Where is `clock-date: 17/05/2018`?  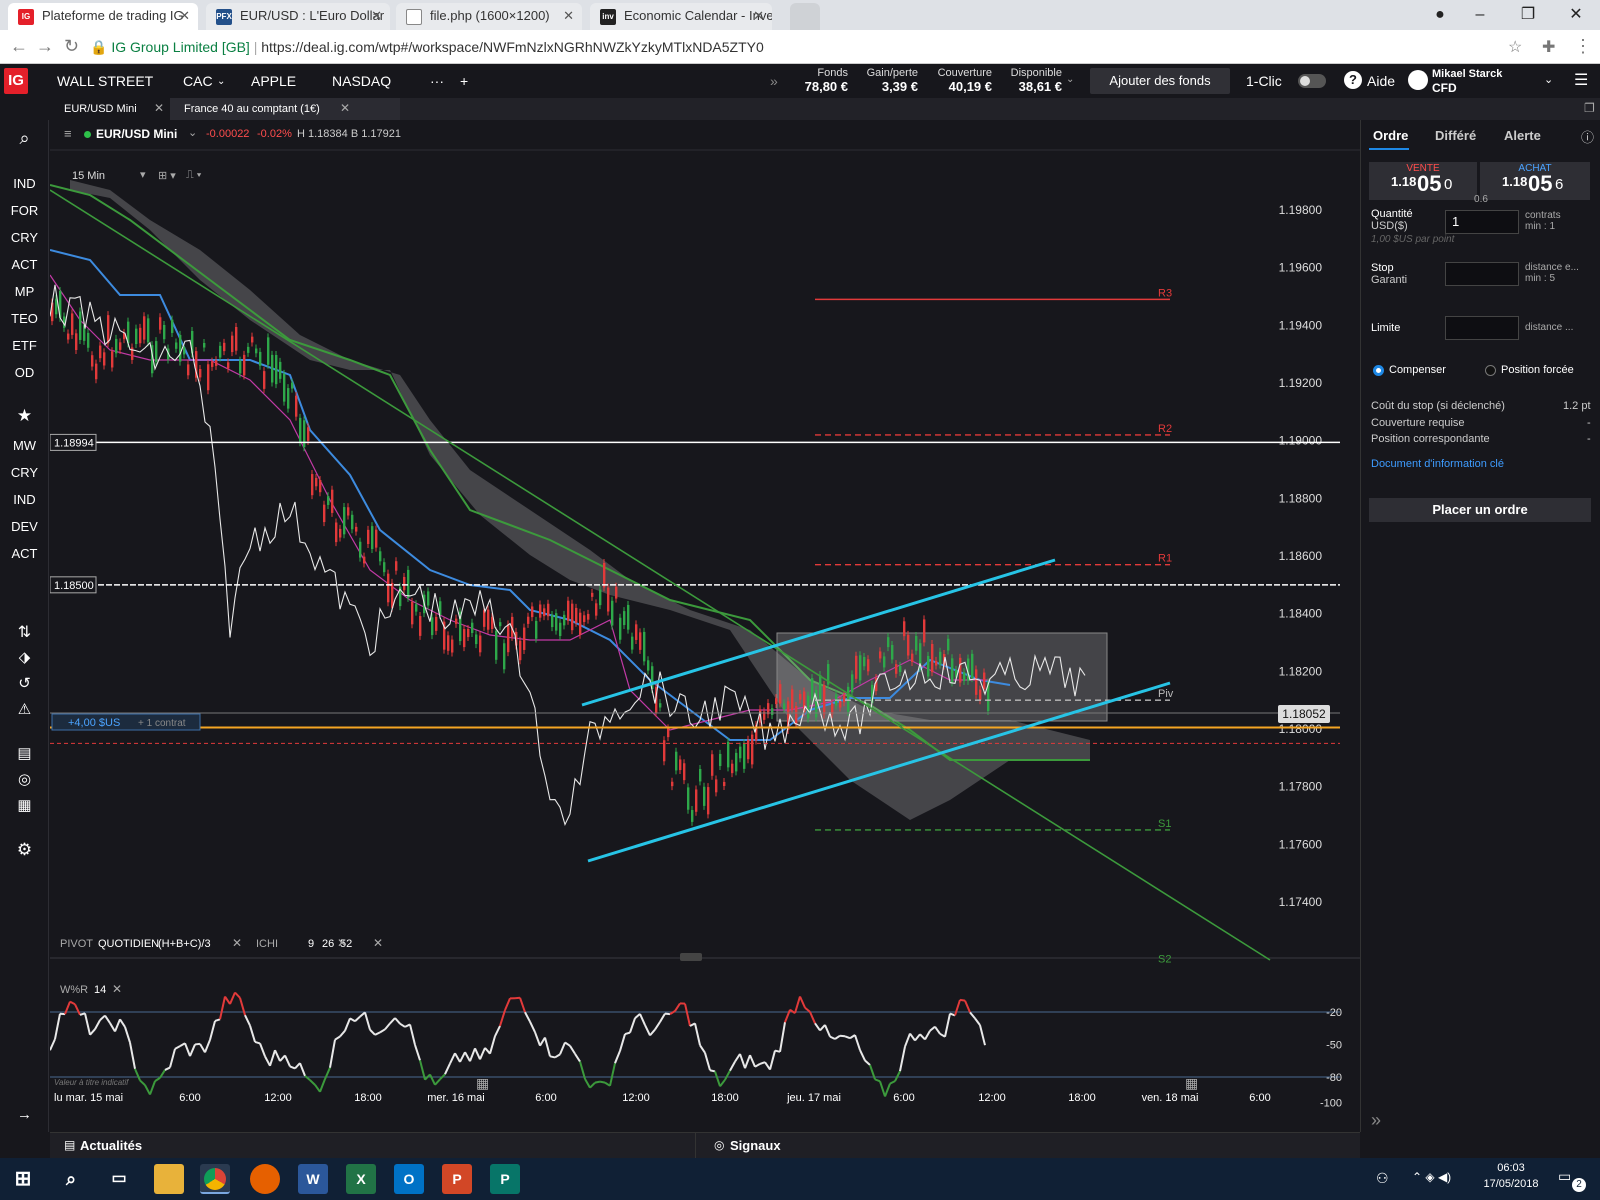 clock-date: 17/05/2018 is located at coordinates (1511, 1184).